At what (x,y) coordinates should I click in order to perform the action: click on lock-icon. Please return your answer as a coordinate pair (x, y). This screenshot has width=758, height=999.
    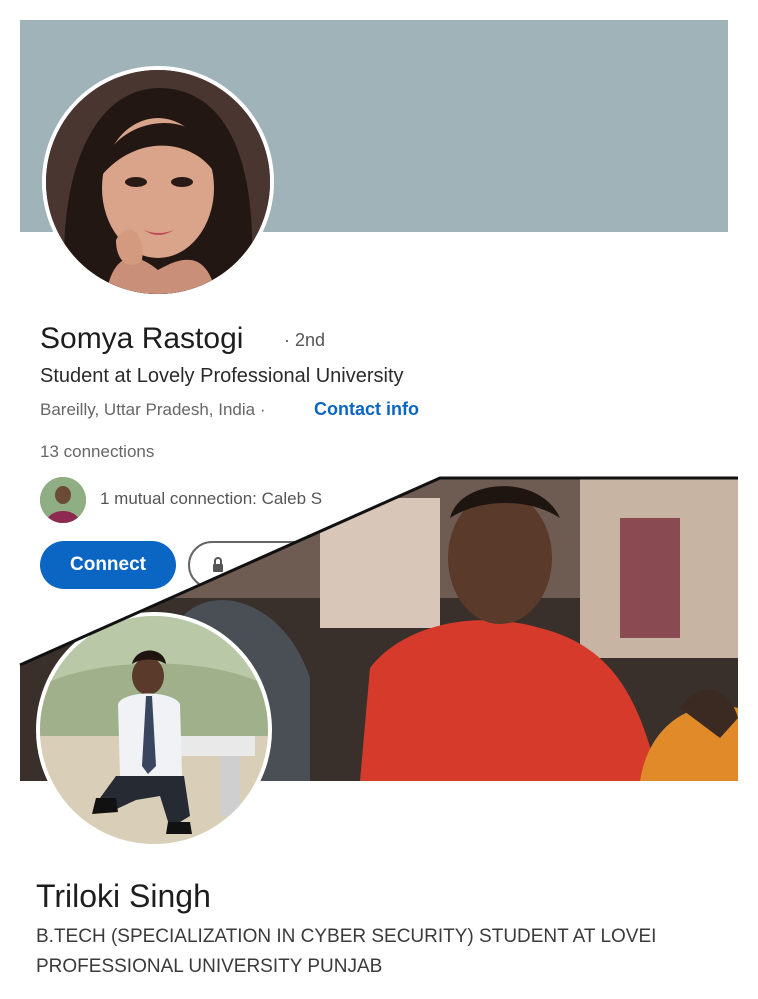
    Looking at the image, I should click on (218, 564).